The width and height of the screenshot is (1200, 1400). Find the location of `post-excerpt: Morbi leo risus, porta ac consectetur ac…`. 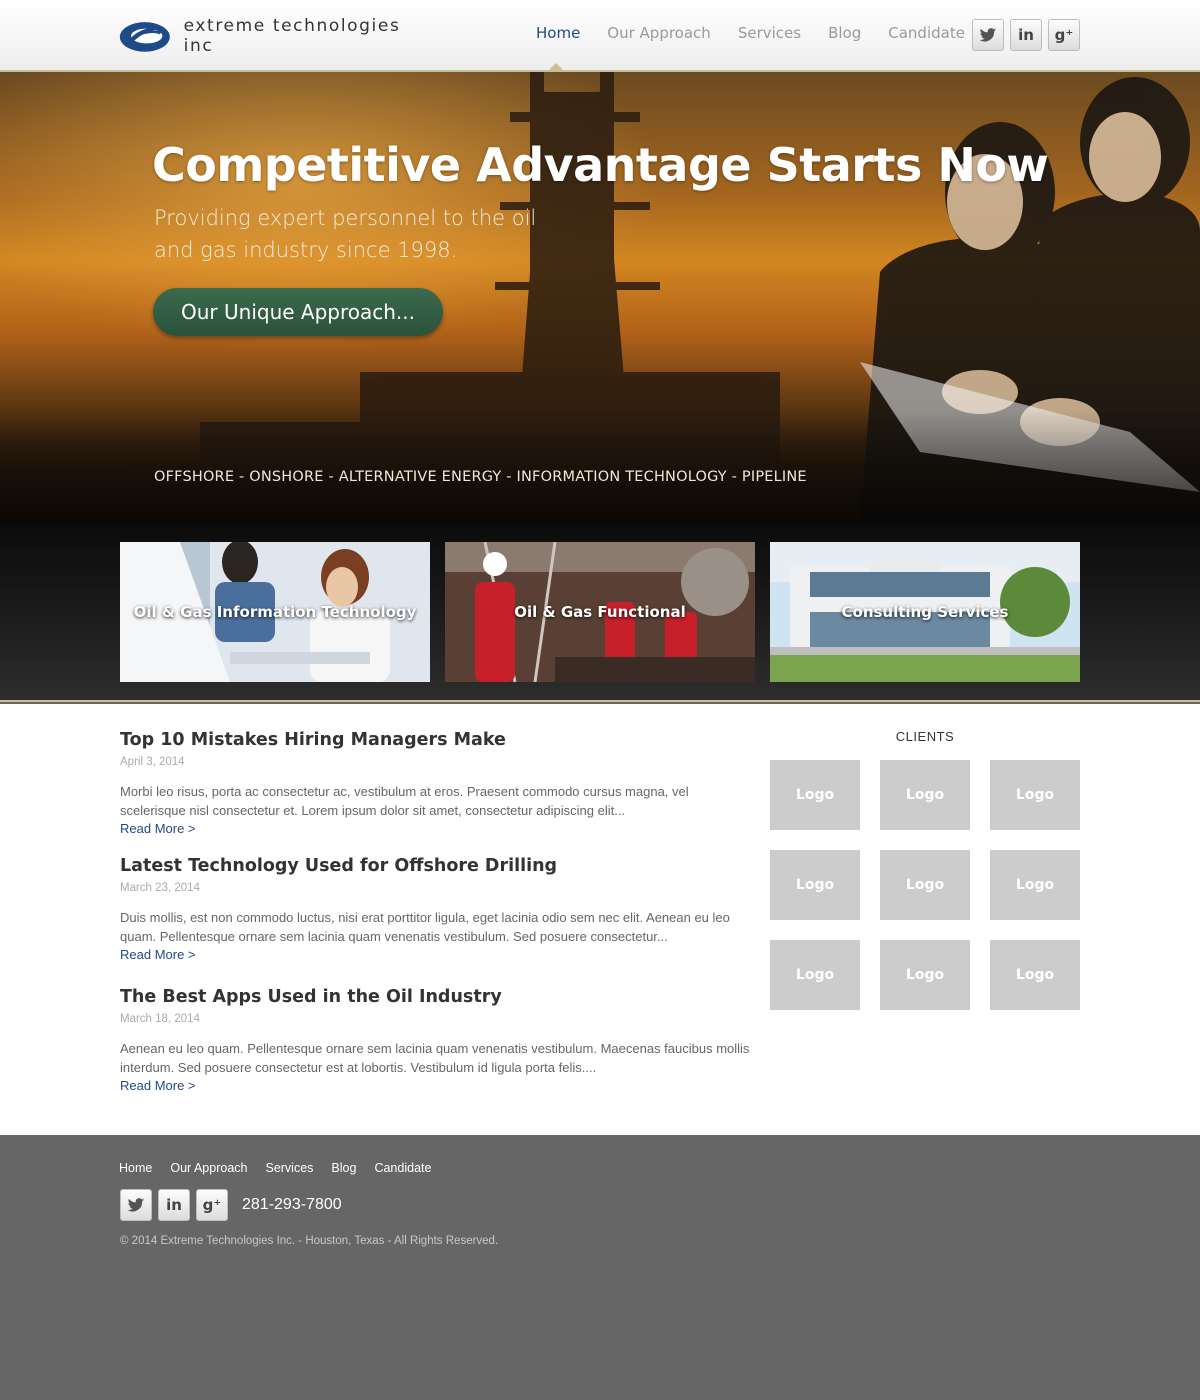

post-excerpt: Morbi leo risus, porta ac consectetur ac… is located at coordinates (404, 801).